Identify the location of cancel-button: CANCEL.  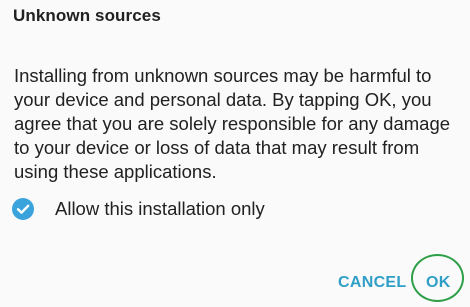
(372, 283).